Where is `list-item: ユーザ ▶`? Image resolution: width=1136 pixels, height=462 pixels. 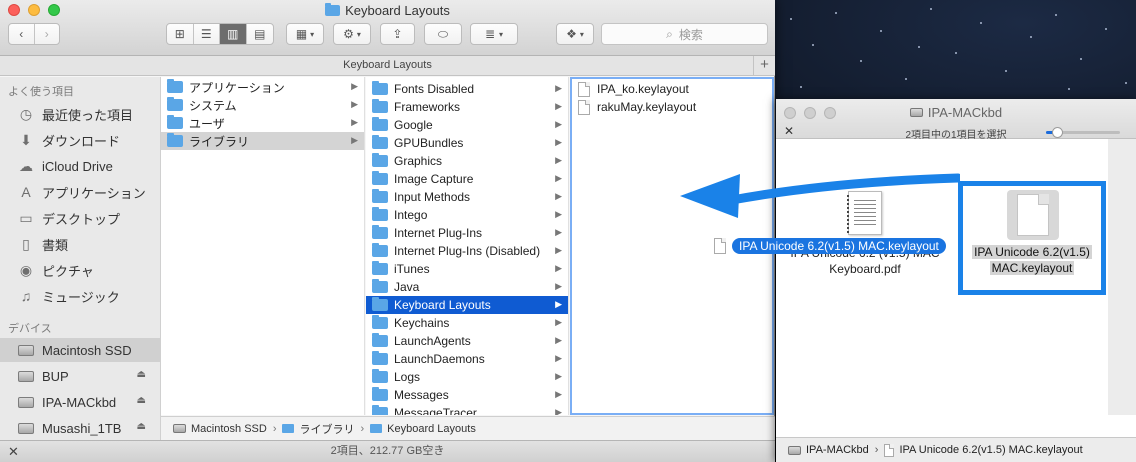
list-item: ユーザ ▶ is located at coordinates (262, 123).